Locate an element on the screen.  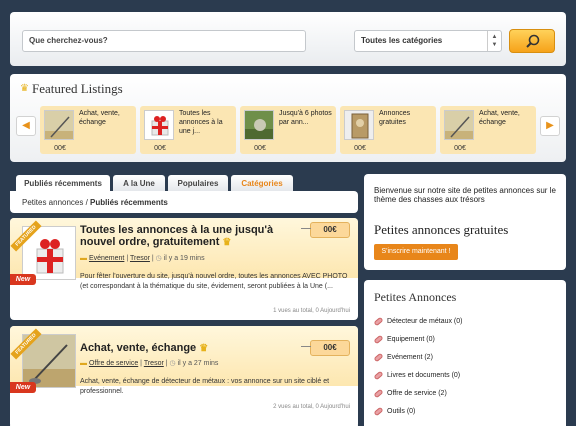
carousel-next-button: ▶ is located at coordinates (550, 126).